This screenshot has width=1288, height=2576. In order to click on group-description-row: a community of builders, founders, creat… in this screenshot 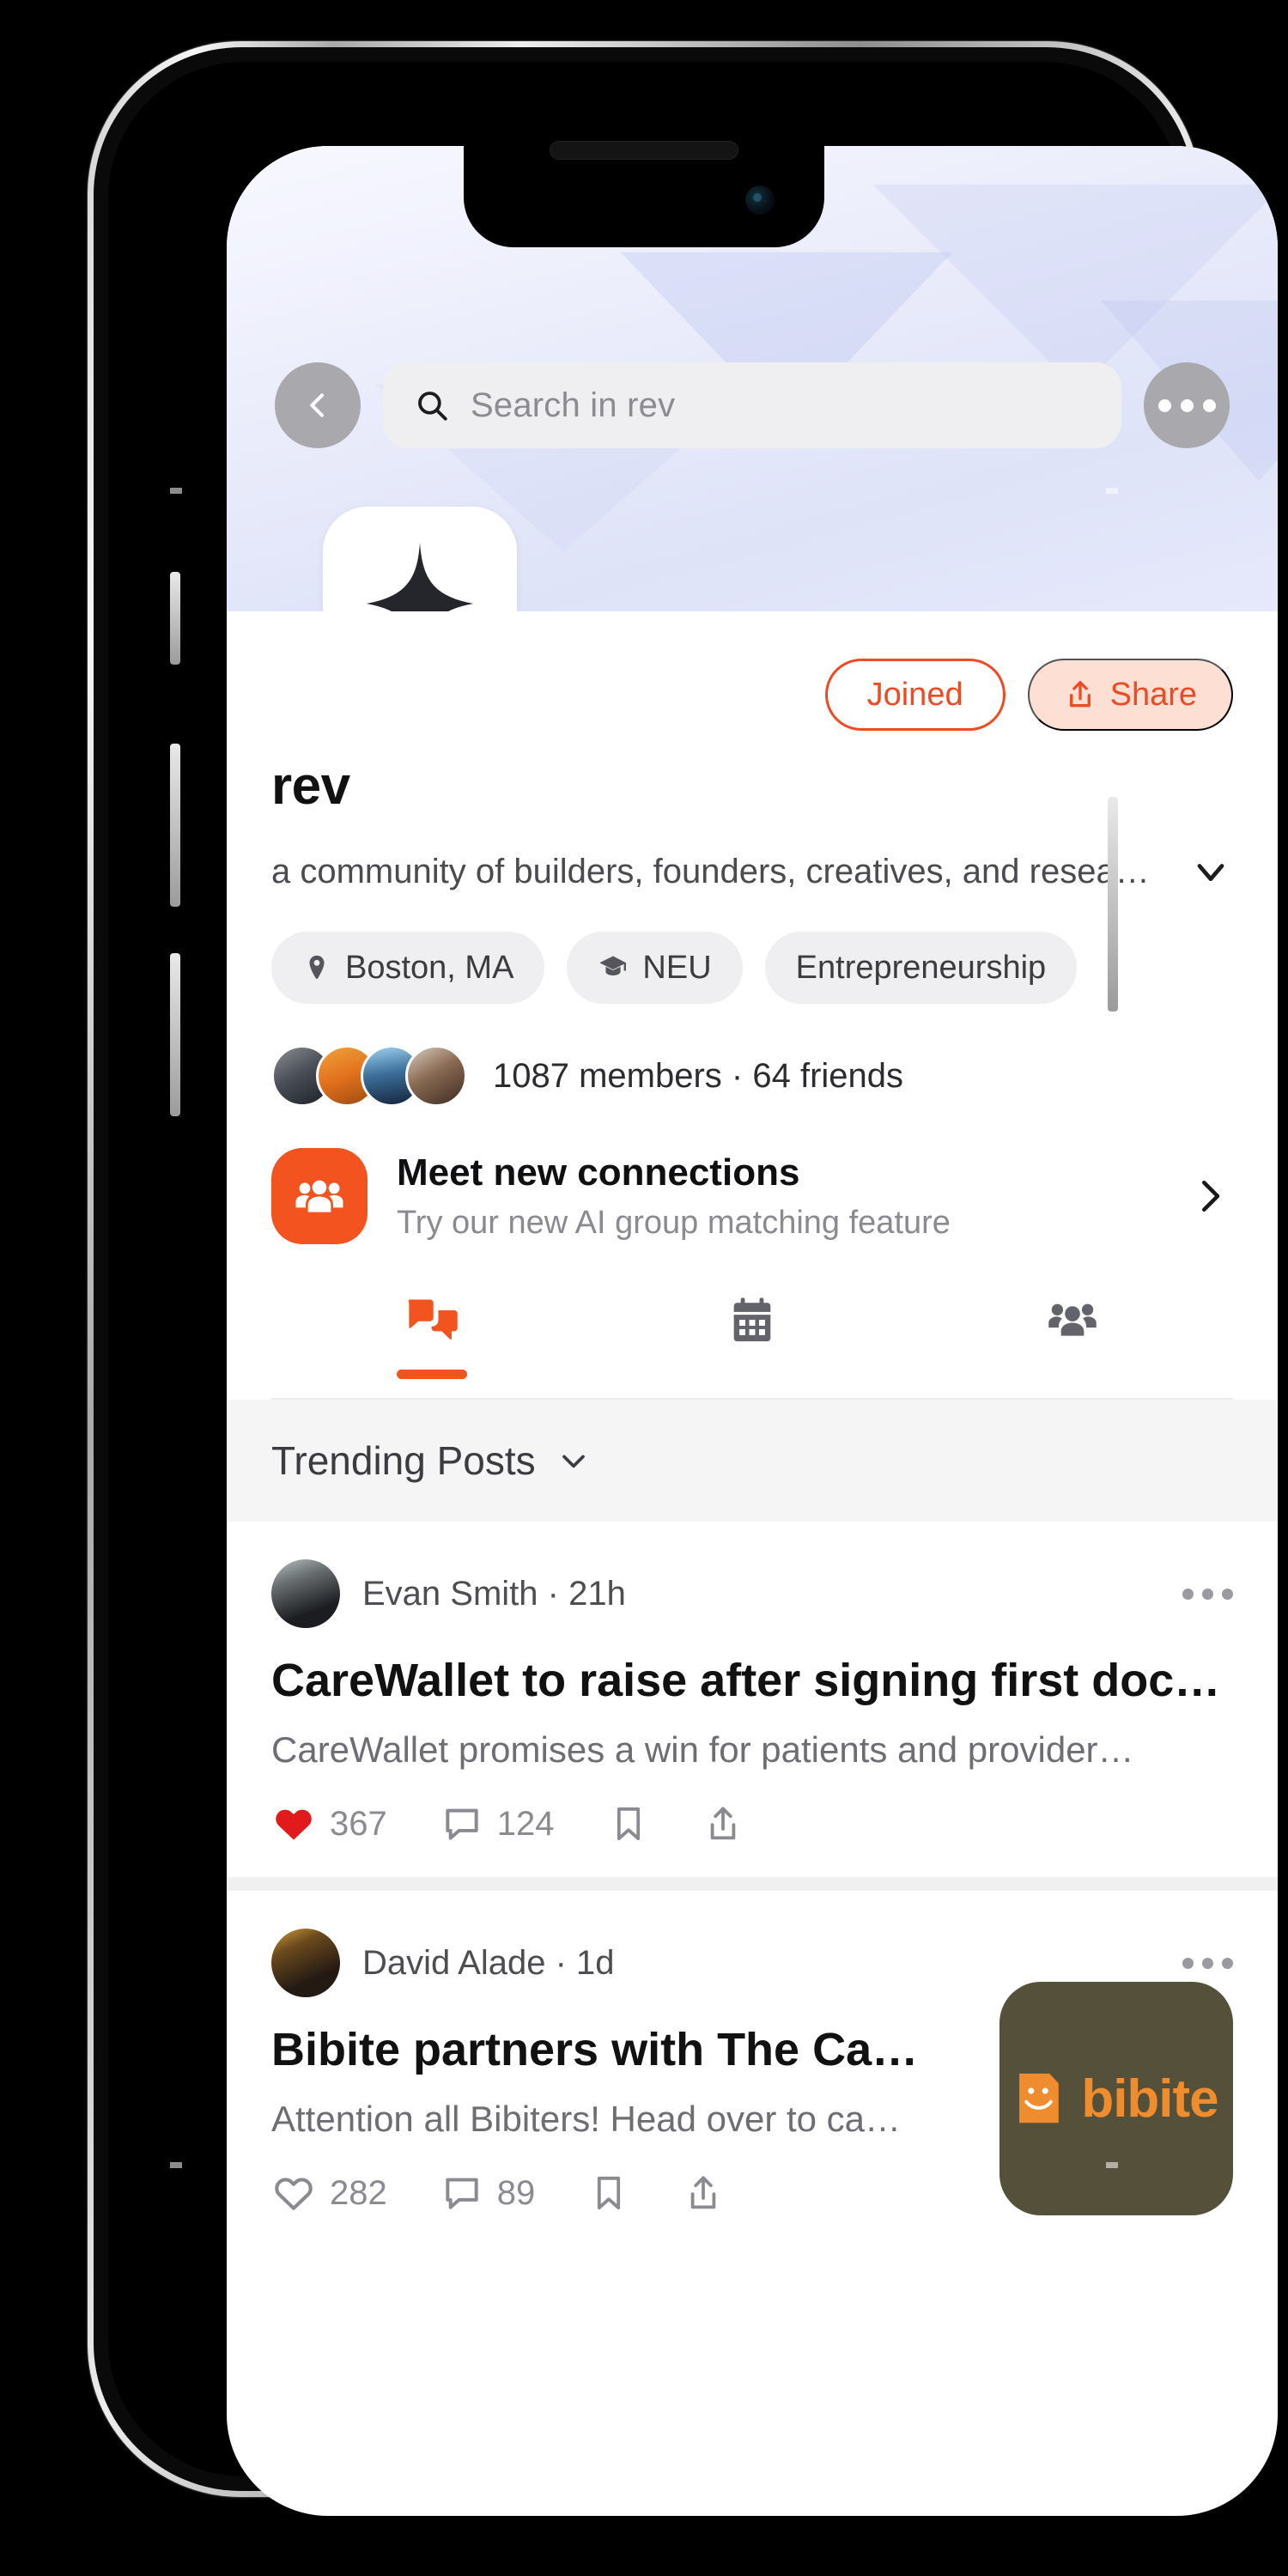, I will do `click(752, 872)`.